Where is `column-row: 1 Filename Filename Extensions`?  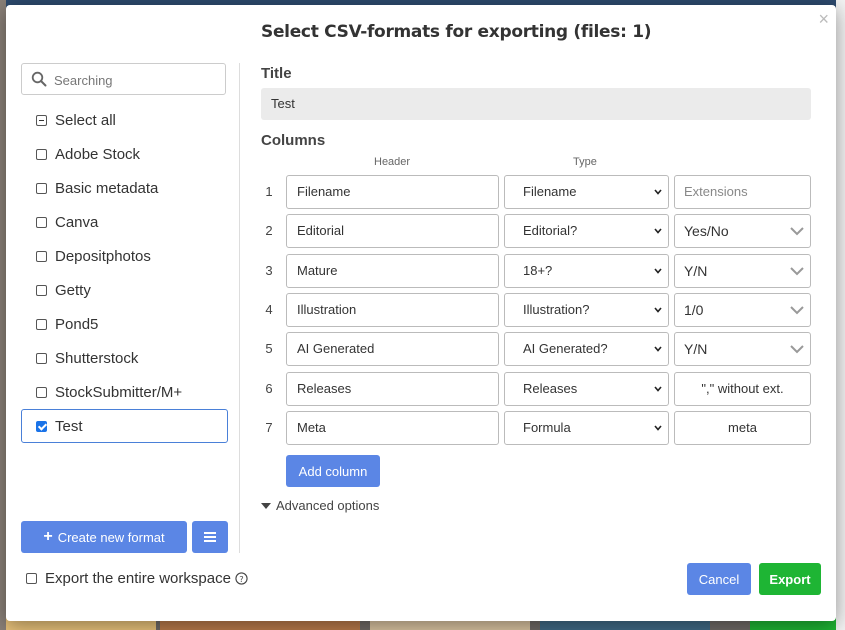
column-row: 1 Filename Filename Extensions is located at coordinates (538, 192).